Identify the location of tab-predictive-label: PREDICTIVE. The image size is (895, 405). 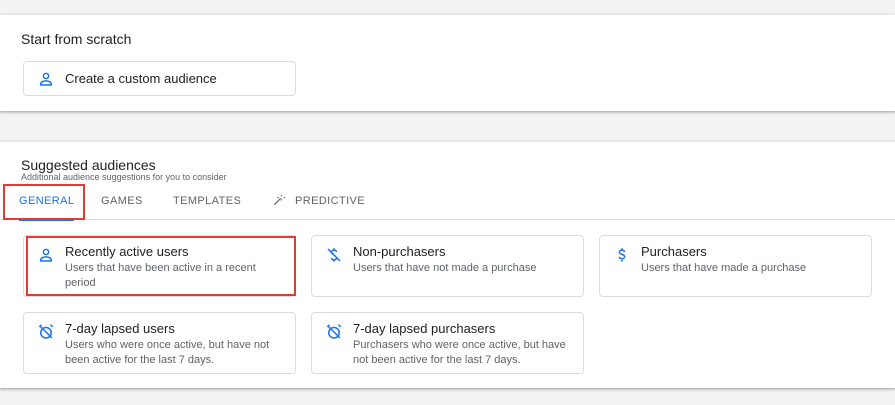
(330, 201).